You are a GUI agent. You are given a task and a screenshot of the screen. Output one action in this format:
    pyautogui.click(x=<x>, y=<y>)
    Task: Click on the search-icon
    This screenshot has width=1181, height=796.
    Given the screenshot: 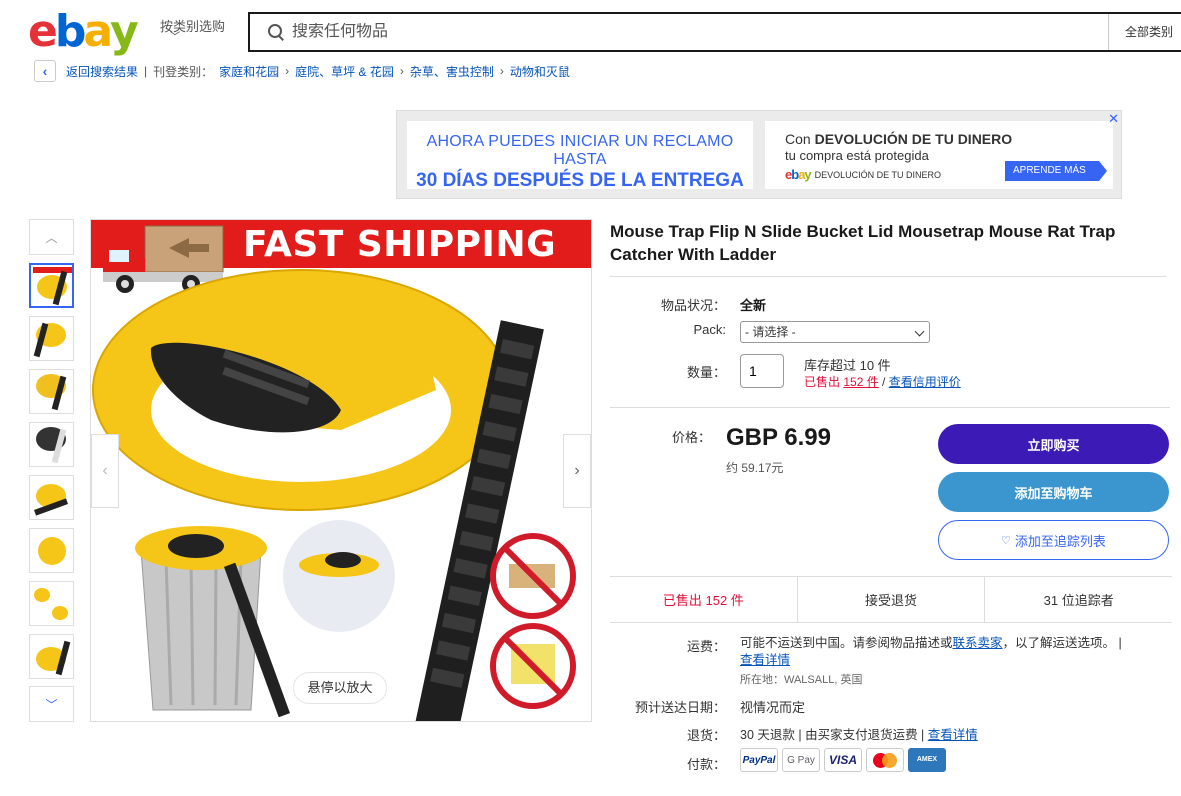 What is the action you would take?
    pyautogui.click(x=276, y=32)
    